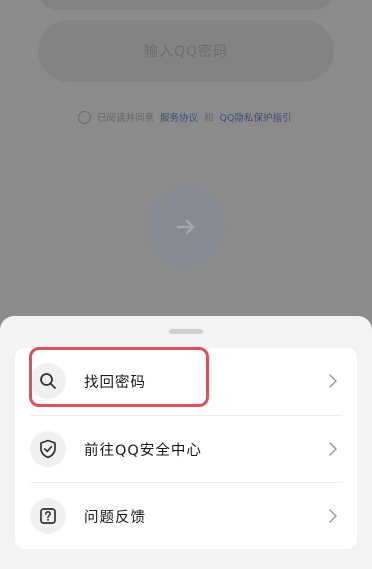  I want to click on feedback-item: 问题反馈, so click(186, 516).